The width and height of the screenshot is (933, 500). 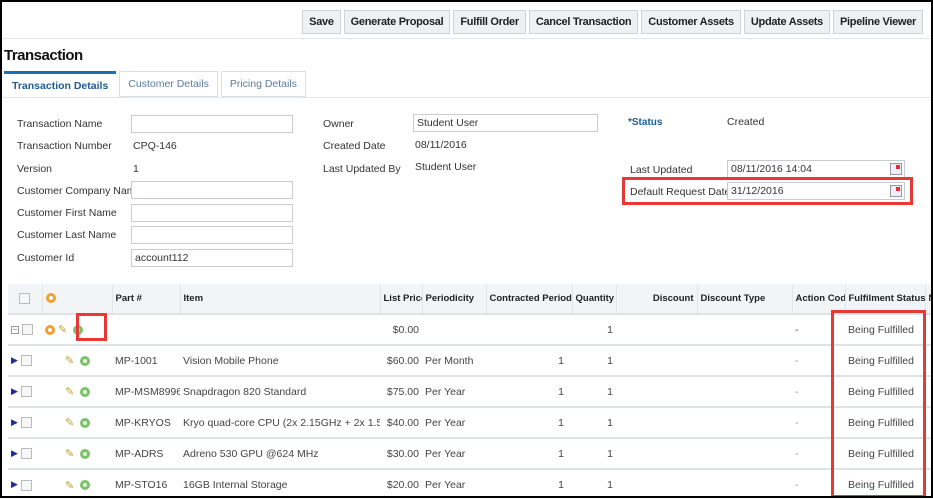 I want to click on created-date-value: 08/11/2016, so click(x=441, y=145).